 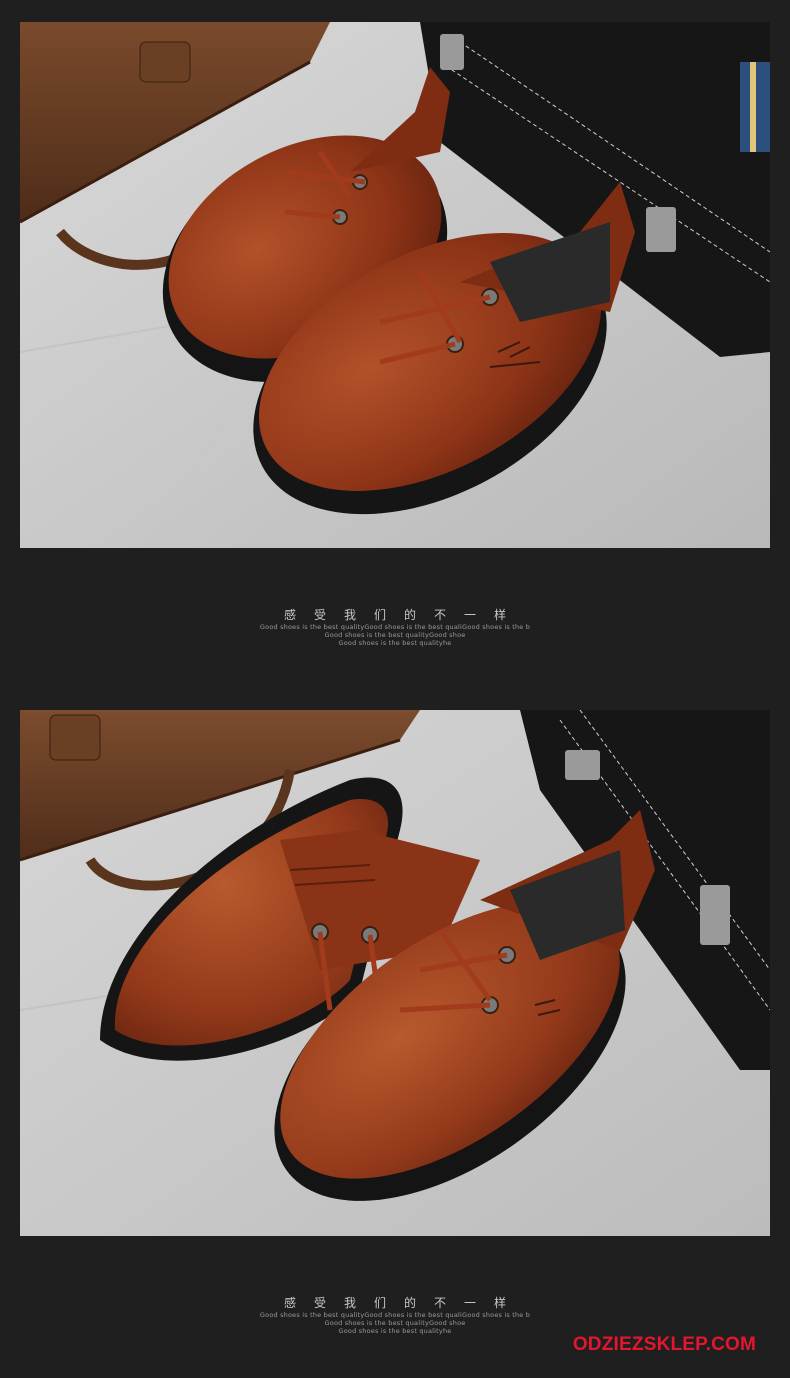 I want to click on caption-title-1: 感受我们的不一样, so click(x=395, y=614).